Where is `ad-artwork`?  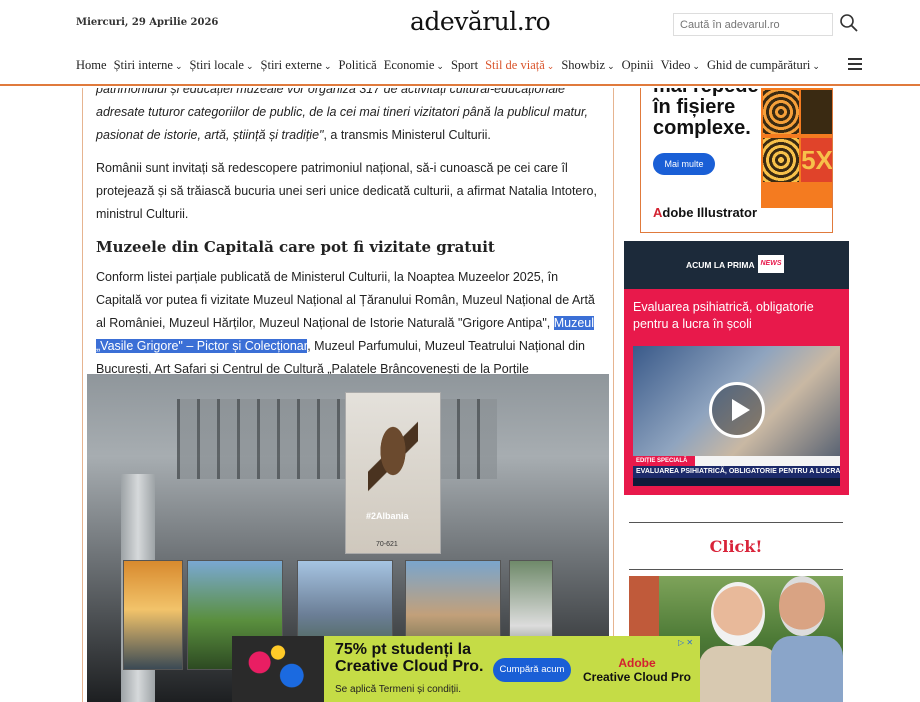 ad-artwork is located at coordinates (278, 669).